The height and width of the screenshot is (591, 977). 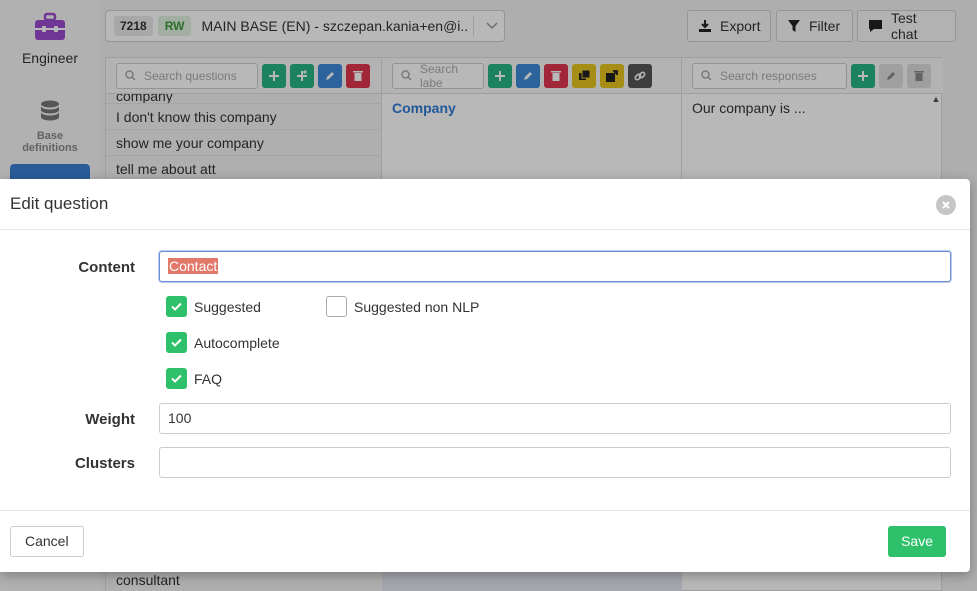 What do you see at coordinates (917, 541) in the screenshot?
I see `save-button: Save` at bounding box center [917, 541].